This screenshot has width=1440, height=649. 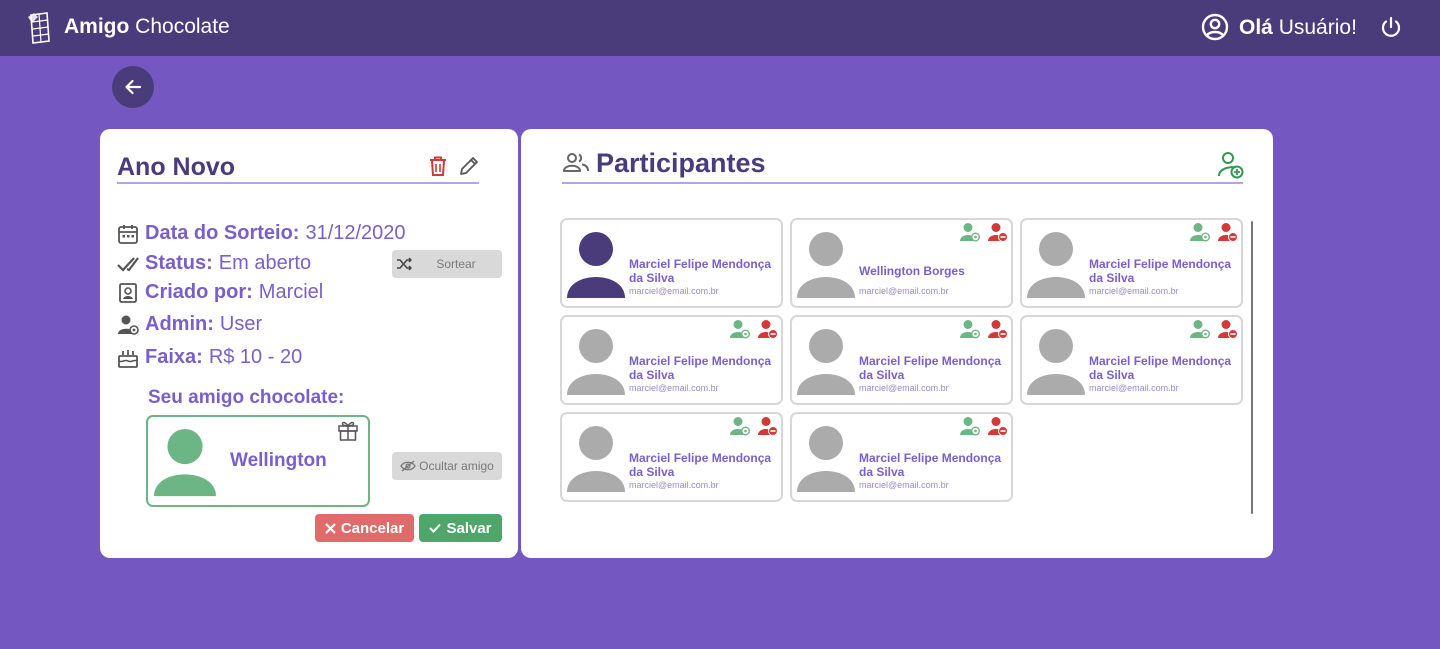 I want to click on user-circle-icon, so click(x=1215, y=27).